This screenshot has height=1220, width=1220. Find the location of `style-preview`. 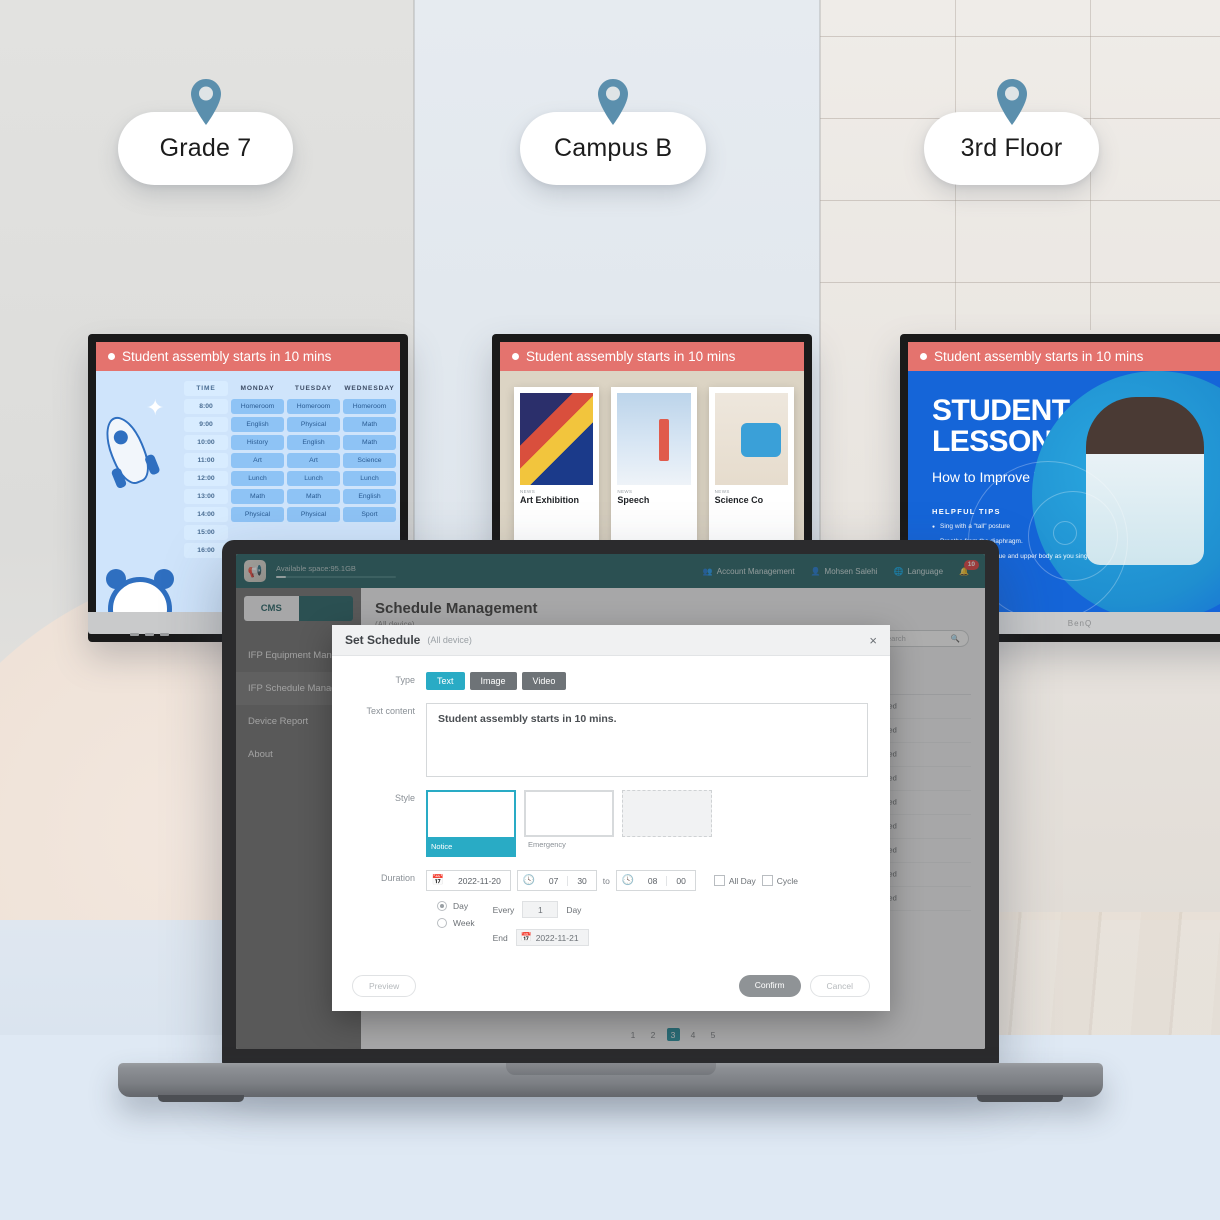

style-preview is located at coordinates (569, 813).